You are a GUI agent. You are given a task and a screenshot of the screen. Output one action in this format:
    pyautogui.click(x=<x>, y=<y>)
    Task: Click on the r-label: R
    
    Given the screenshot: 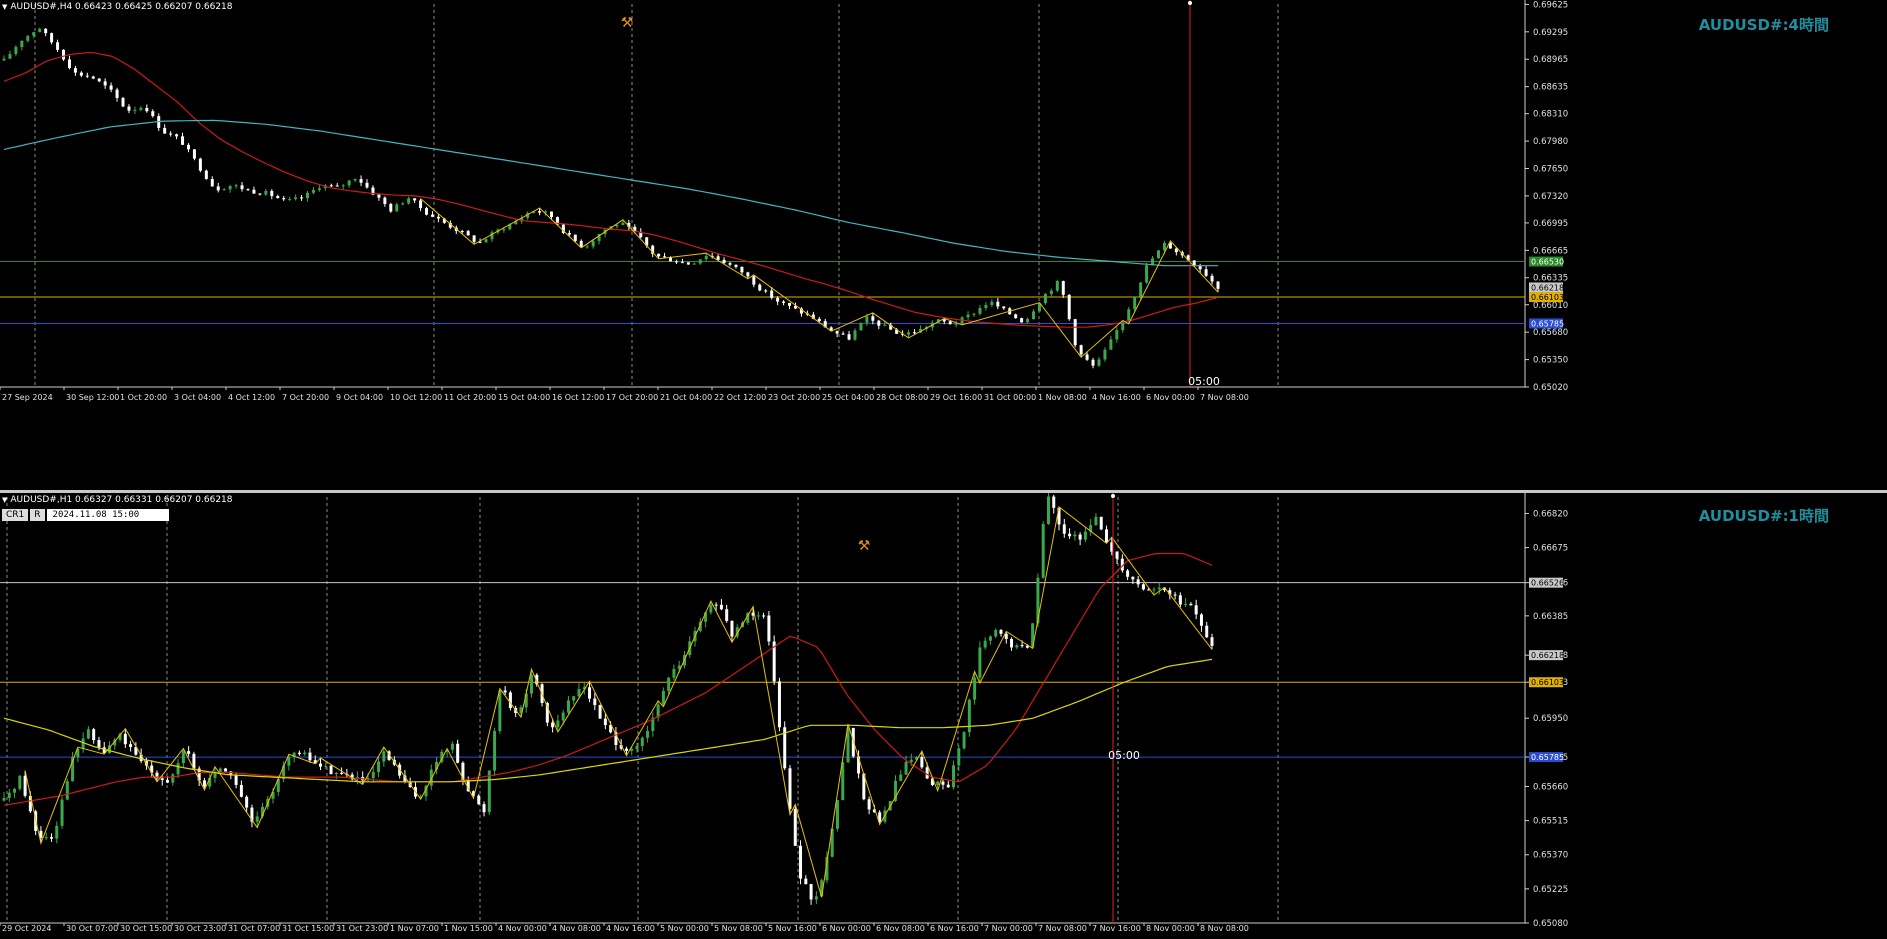 What is the action you would take?
    pyautogui.click(x=37, y=515)
    